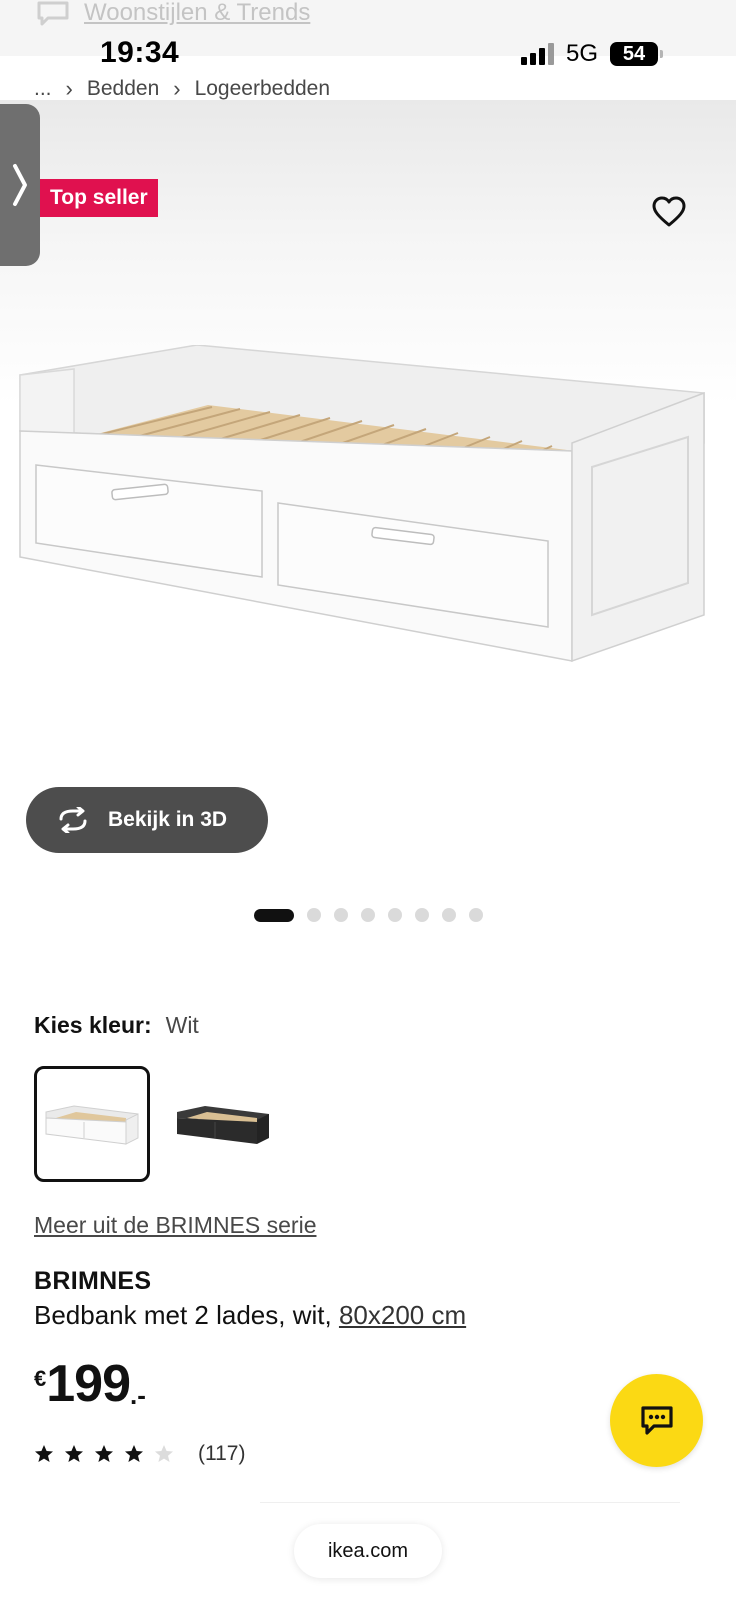 The width and height of the screenshot is (736, 1600). I want to click on price-decimal: .-, so click(138, 1395).